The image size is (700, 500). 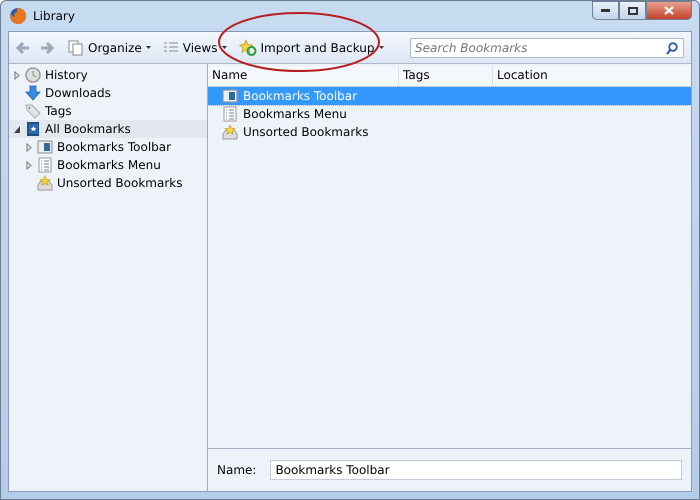 What do you see at coordinates (247, 47) in the screenshot?
I see `star-refresh-icon` at bounding box center [247, 47].